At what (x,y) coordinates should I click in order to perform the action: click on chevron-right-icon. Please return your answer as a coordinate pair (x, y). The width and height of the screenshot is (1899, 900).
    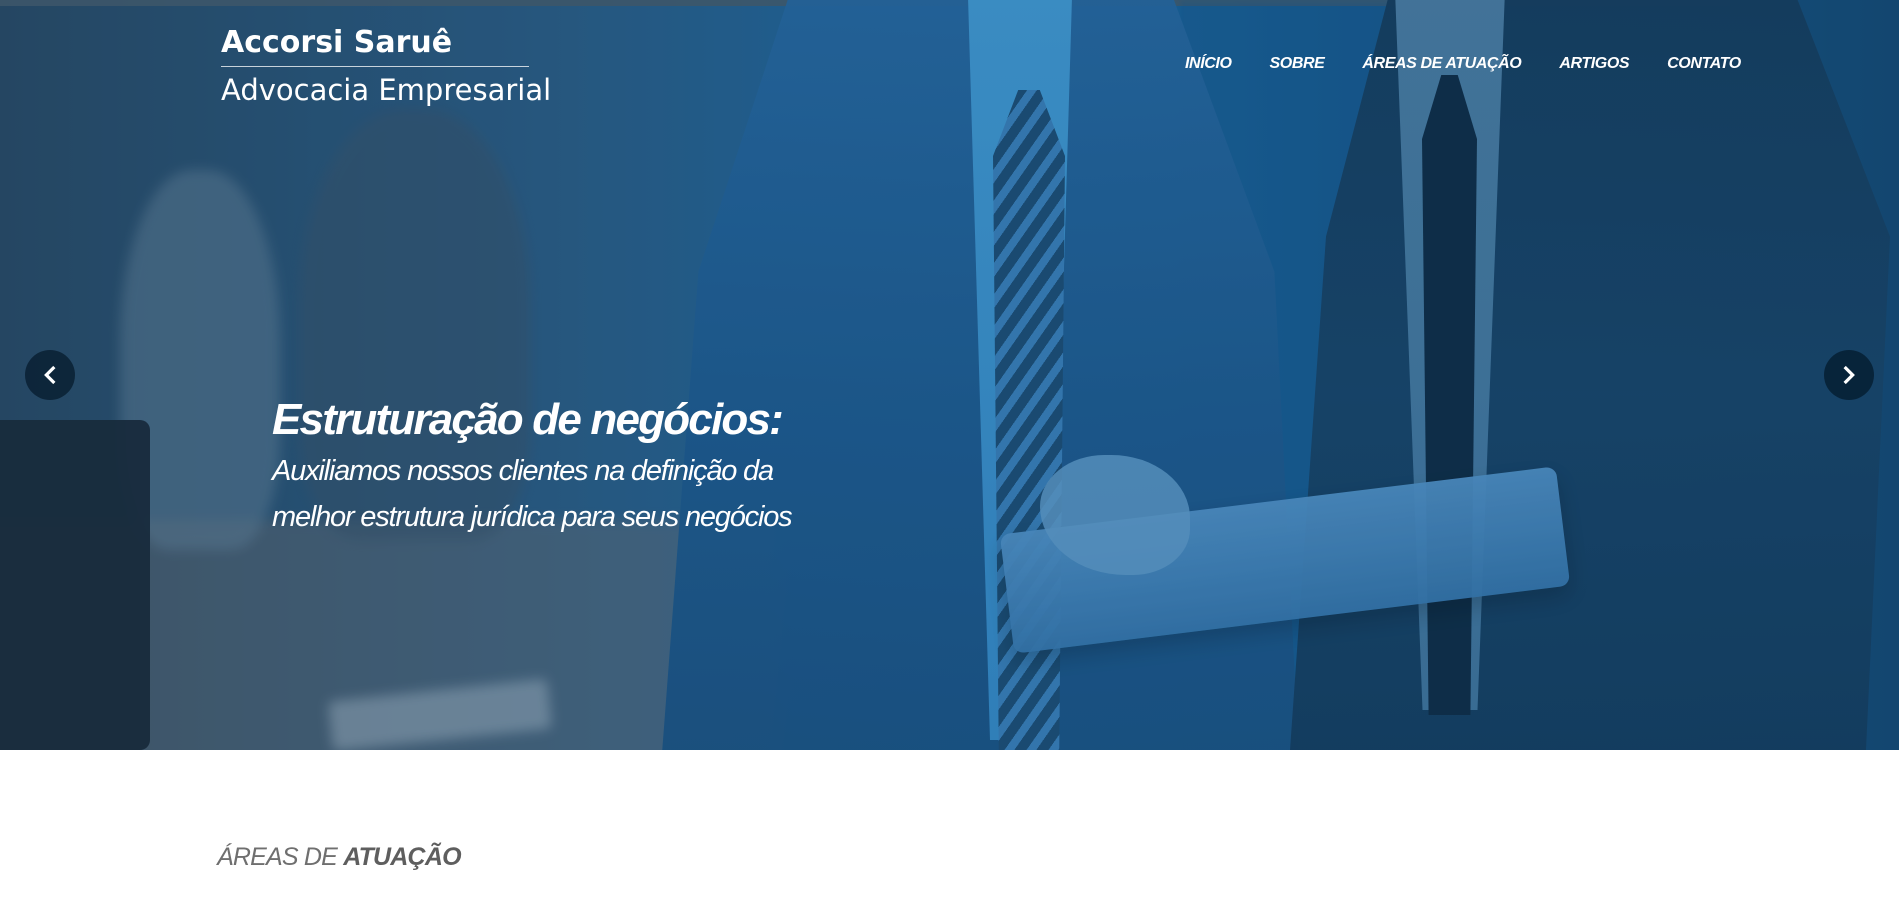
    Looking at the image, I should click on (1849, 375).